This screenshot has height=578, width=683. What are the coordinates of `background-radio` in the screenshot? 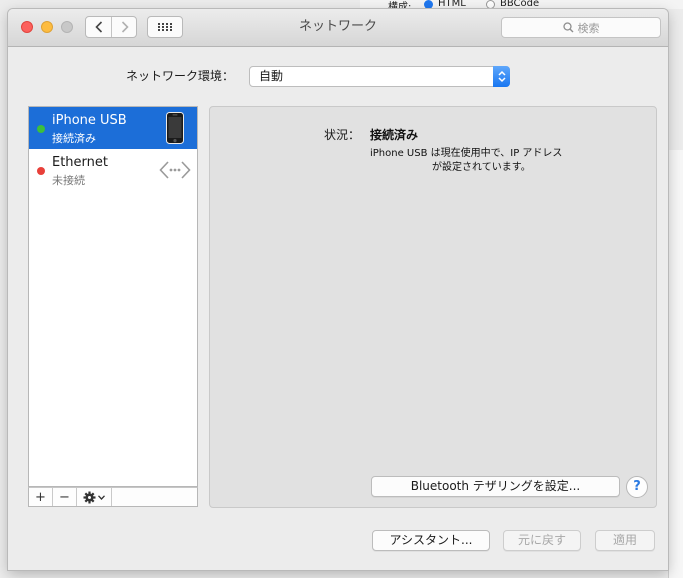 It's located at (490, 4).